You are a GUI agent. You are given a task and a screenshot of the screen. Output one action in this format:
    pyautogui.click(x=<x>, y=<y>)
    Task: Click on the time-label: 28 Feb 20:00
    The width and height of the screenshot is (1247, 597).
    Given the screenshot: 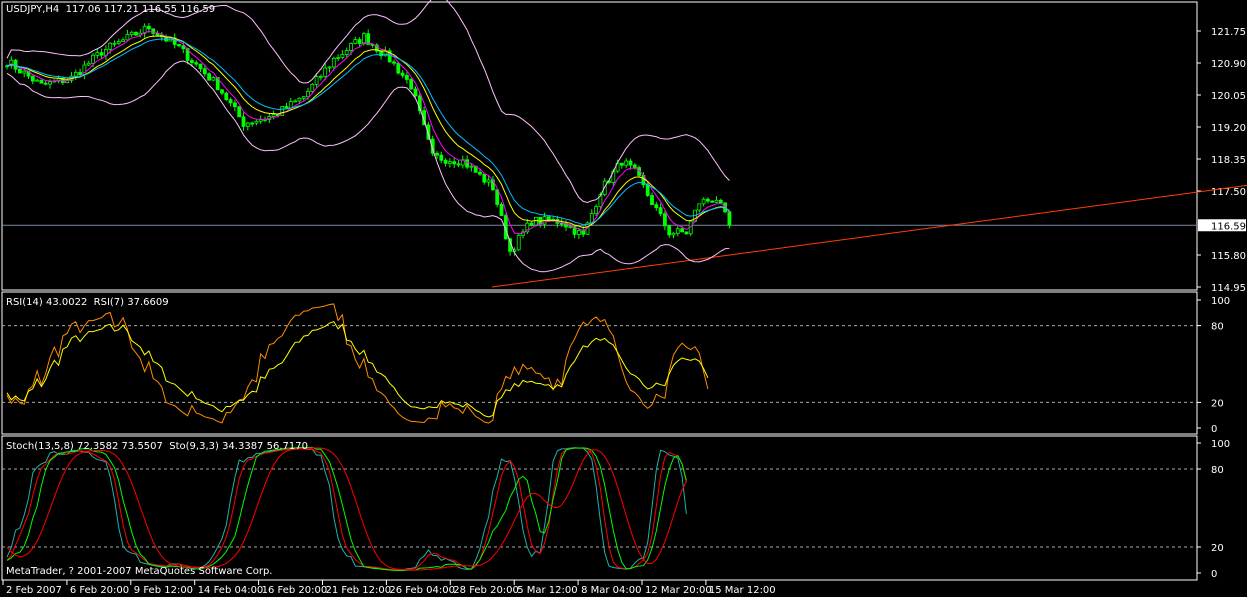 What is the action you would take?
    pyautogui.click(x=486, y=590)
    